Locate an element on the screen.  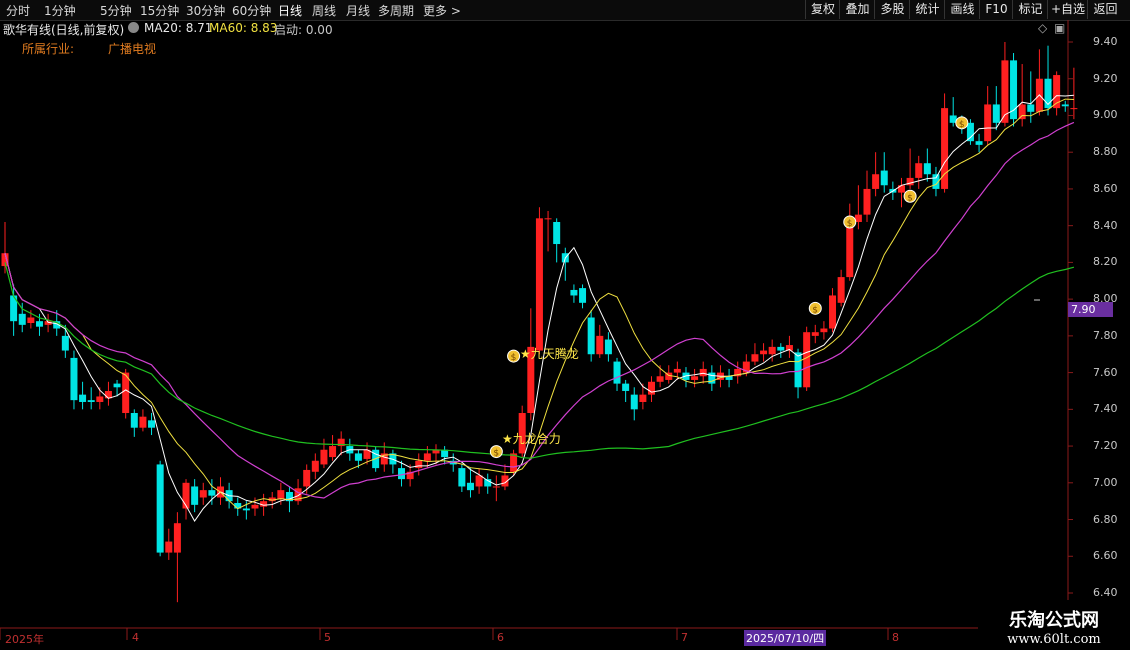
right-edge-strip is located at coordinates (1125, 320).